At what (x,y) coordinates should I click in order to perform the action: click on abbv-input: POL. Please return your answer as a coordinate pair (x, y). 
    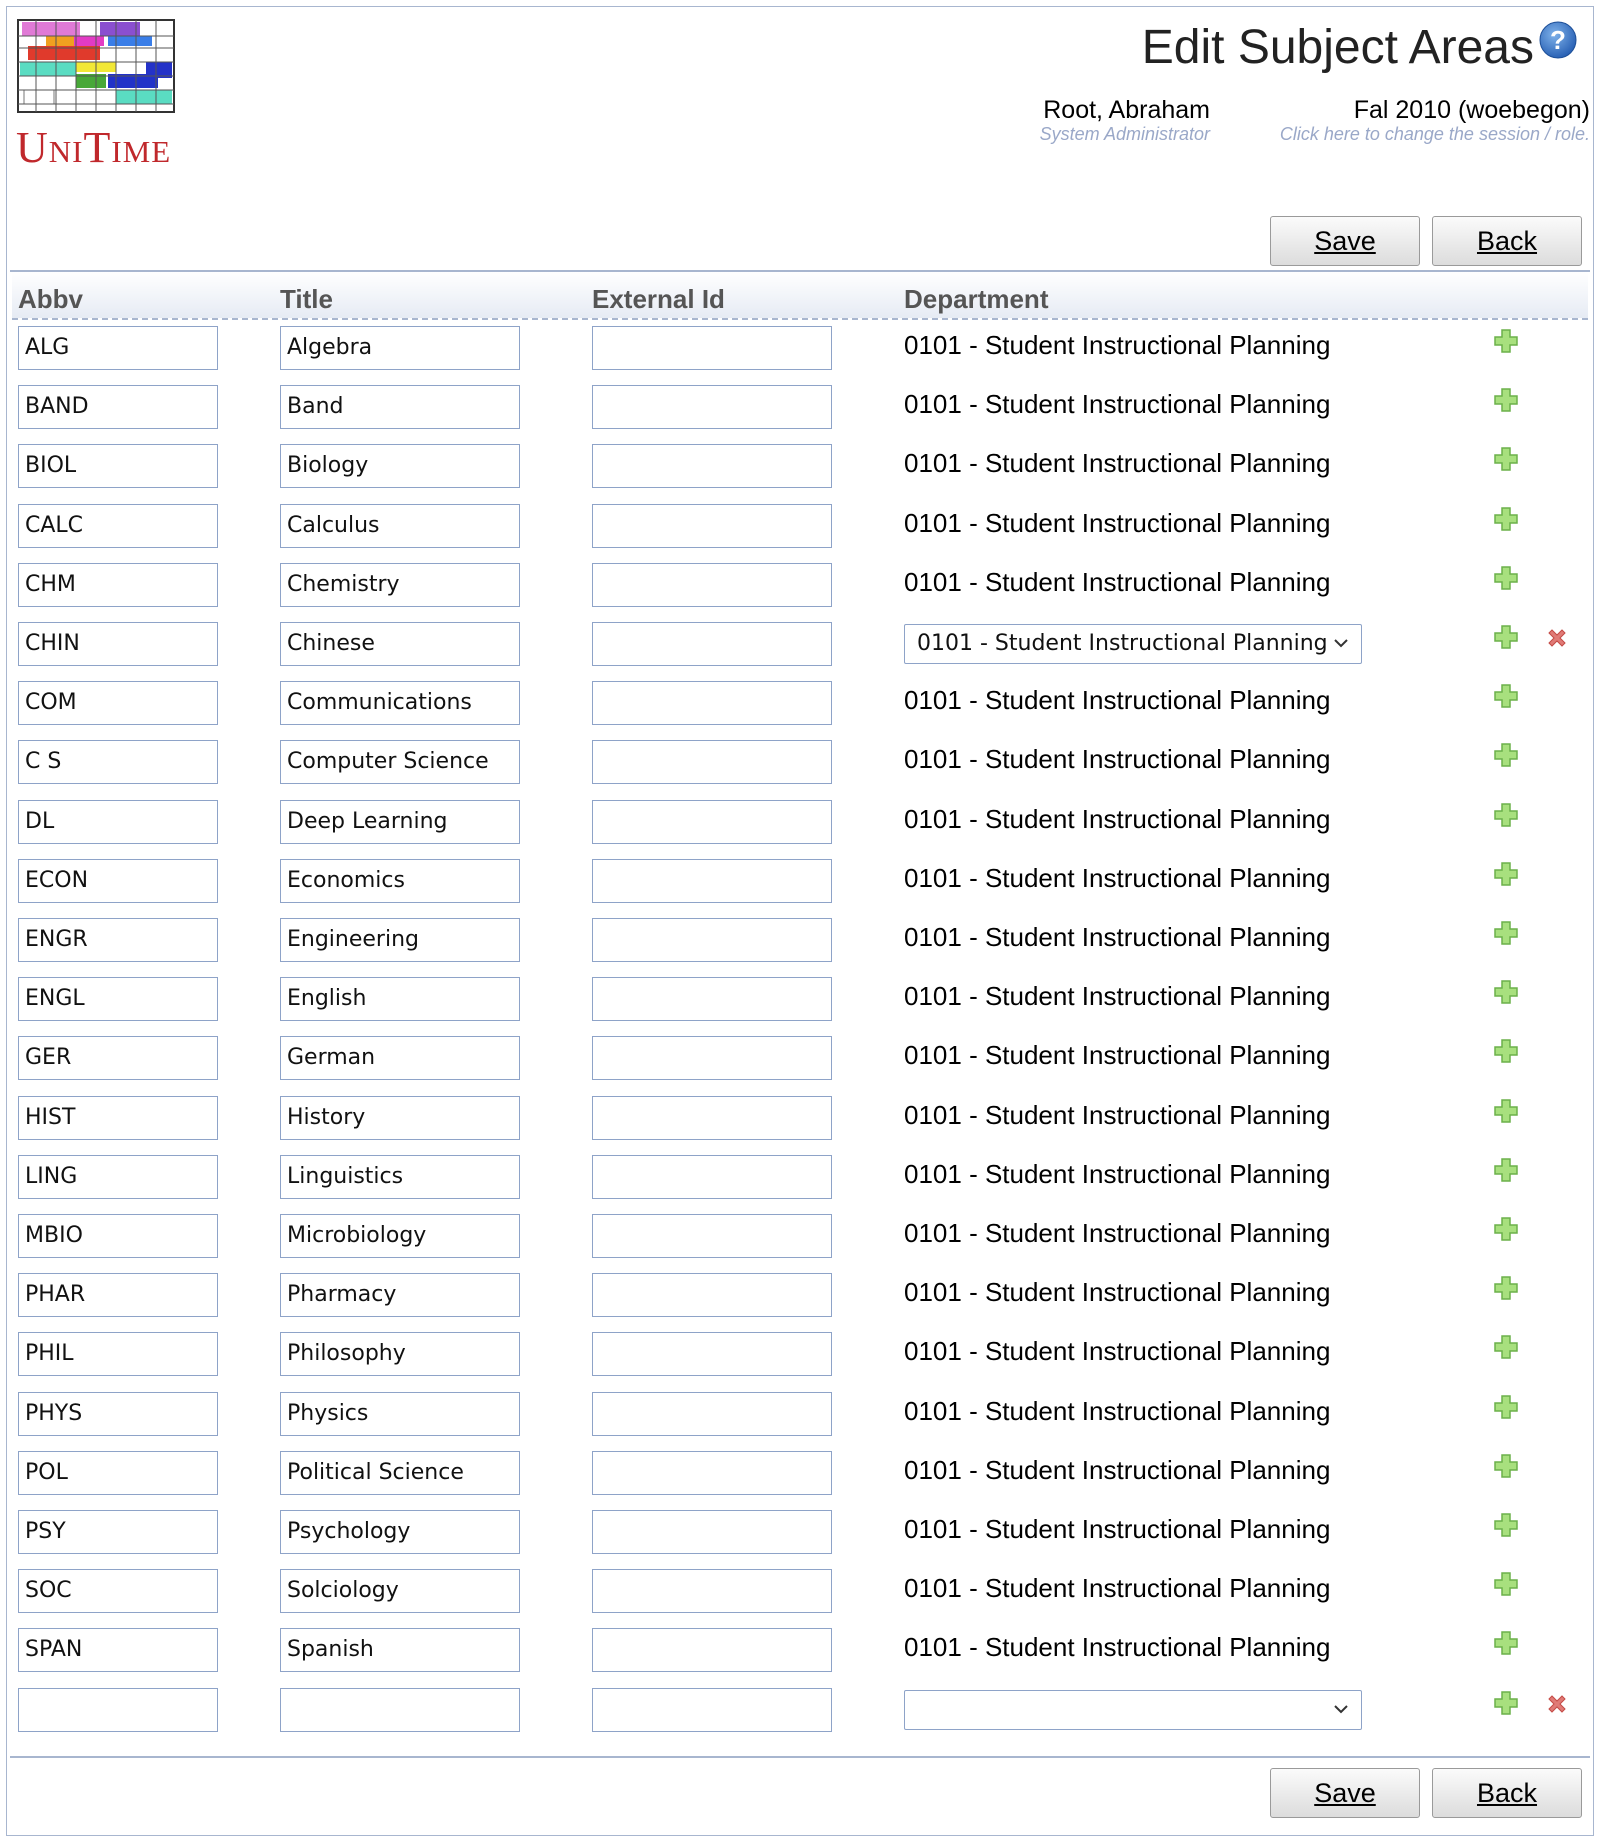
    Looking at the image, I should click on (118, 1473).